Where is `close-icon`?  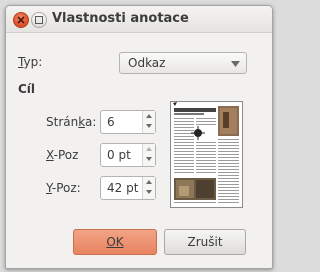 close-icon is located at coordinates (21, 20).